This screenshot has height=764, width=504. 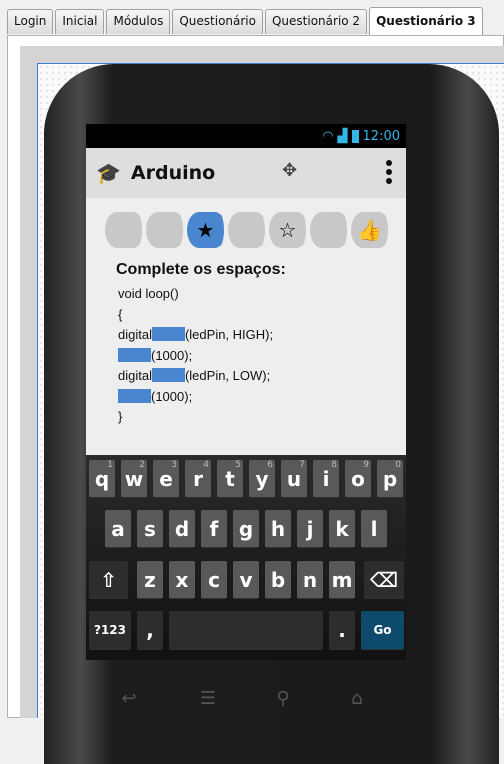 I want to click on key-label: i, so click(x=326, y=478).